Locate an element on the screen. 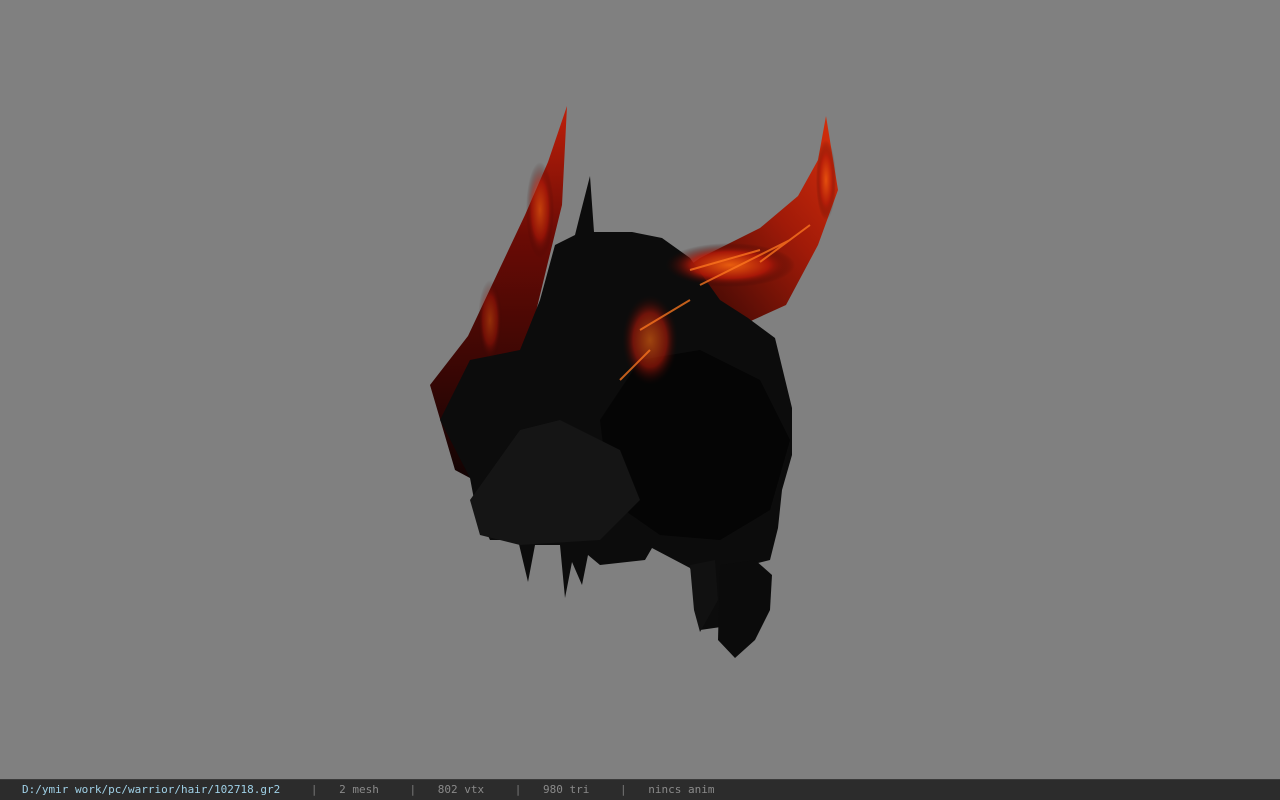  vertex-count: 802 vtx is located at coordinates (461, 789).